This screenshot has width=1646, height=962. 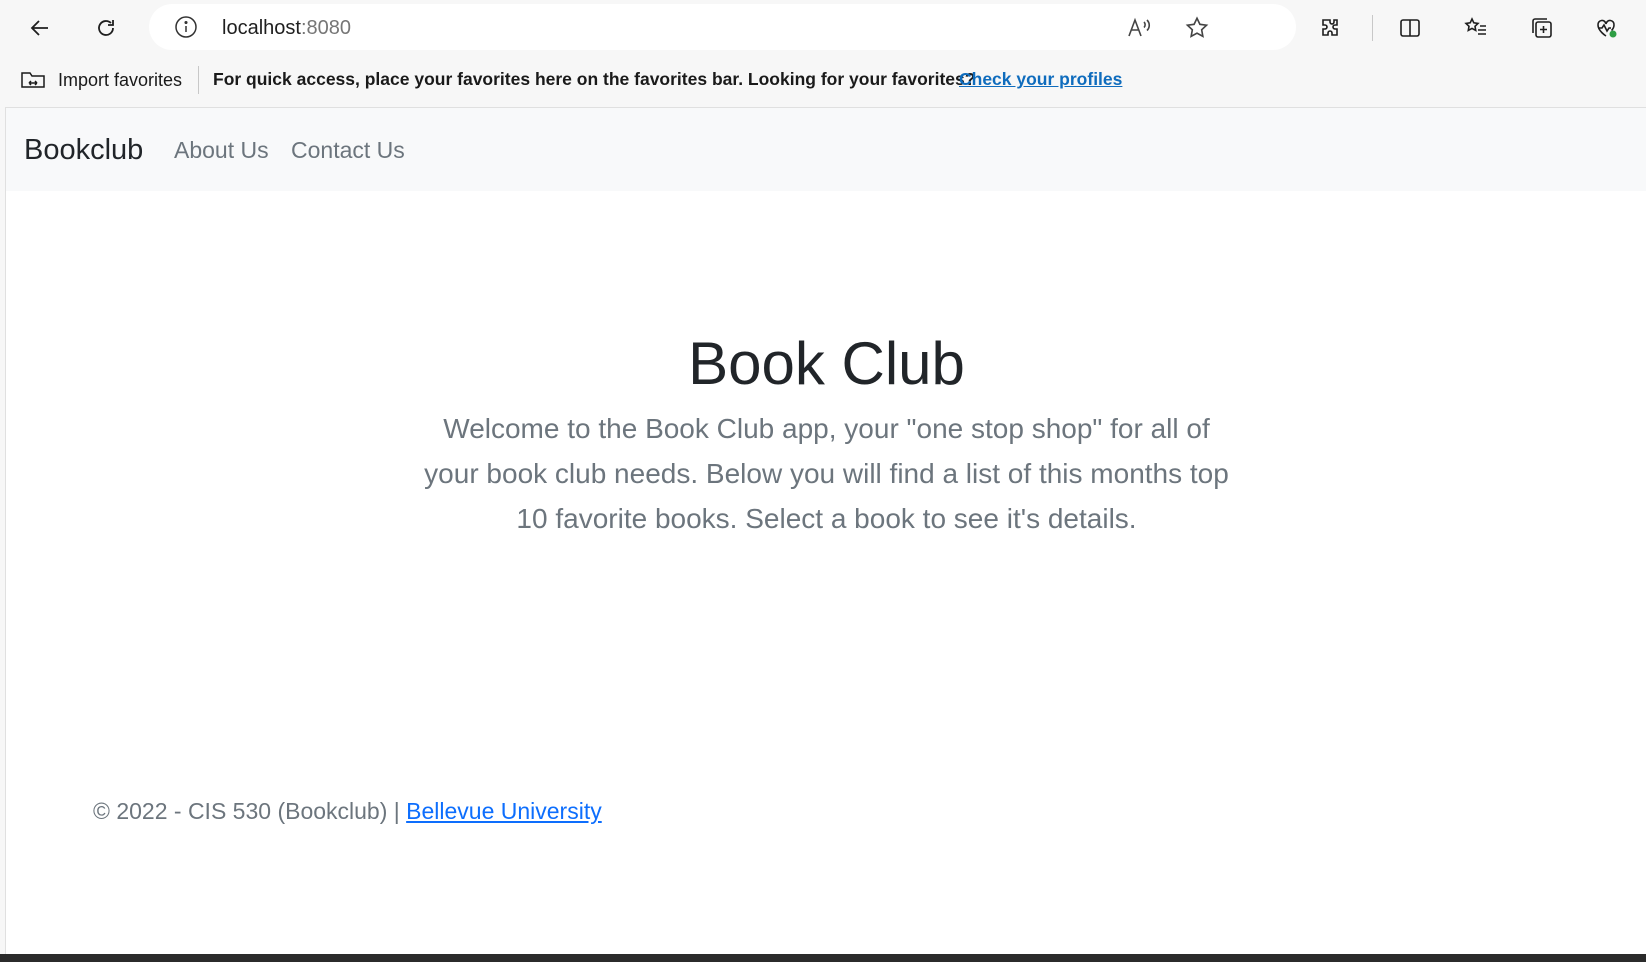 I want to click on url-text: localhost:8080, so click(x=286, y=28).